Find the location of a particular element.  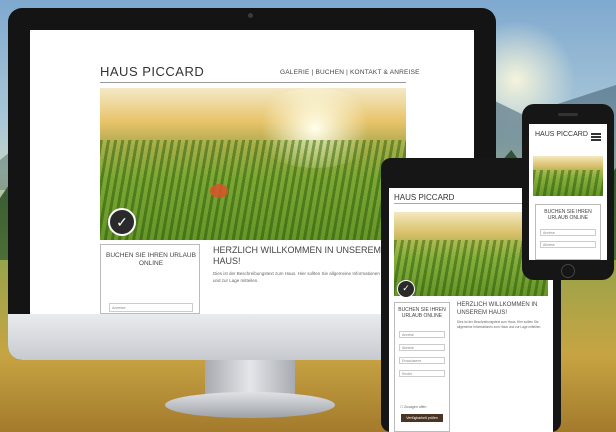

monitor-camera is located at coordinates (250, 15).